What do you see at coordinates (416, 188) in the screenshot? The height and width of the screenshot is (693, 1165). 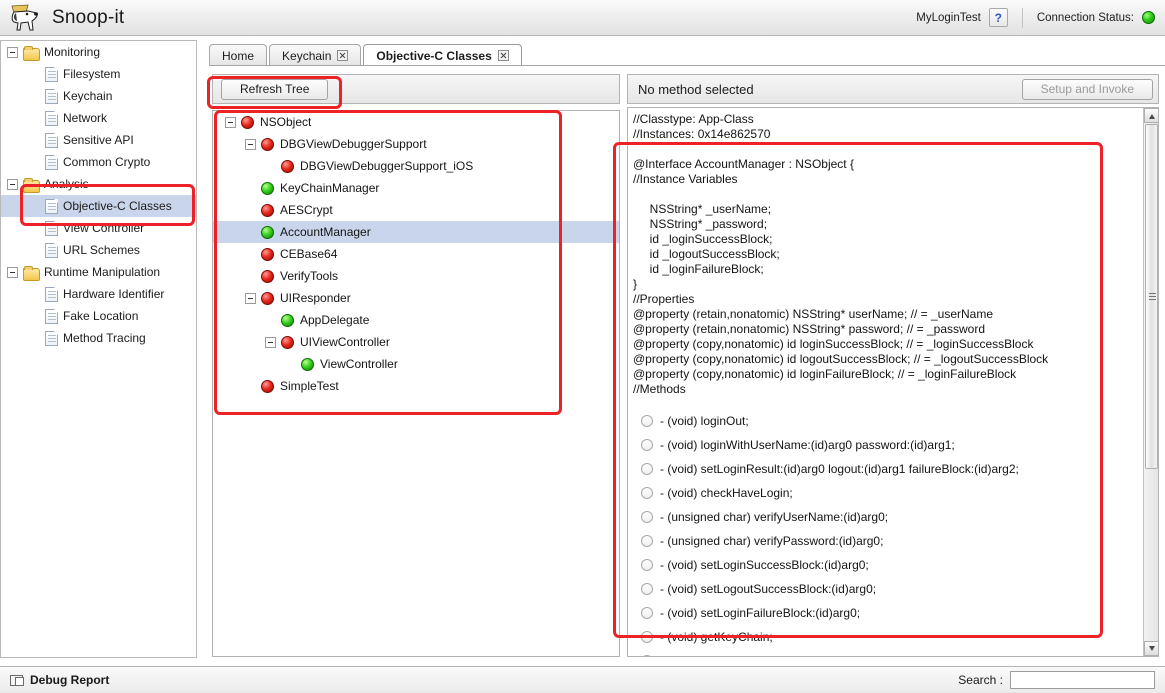 I see `class-tree-row: KeyChainManager` at bounding box center [416, 188].